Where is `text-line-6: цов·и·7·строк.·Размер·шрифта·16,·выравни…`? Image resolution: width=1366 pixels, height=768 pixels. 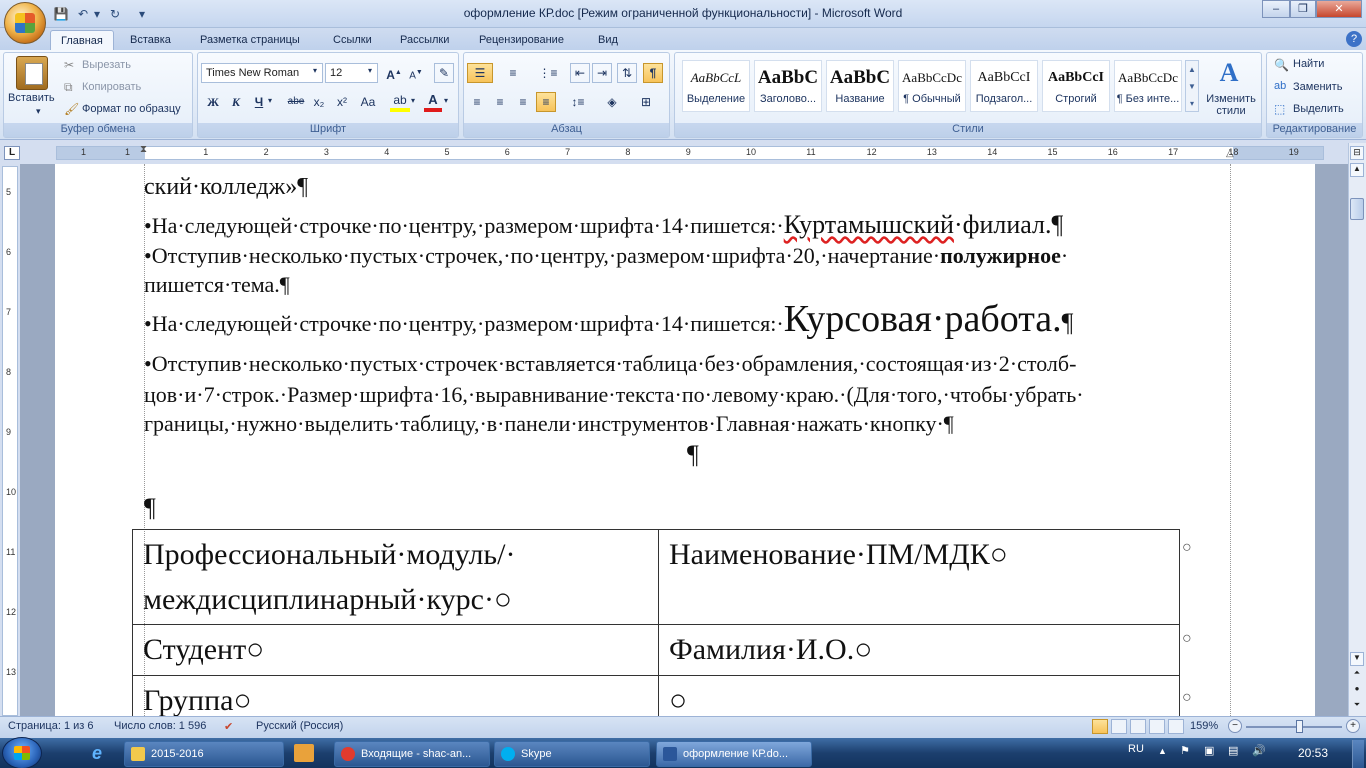 text-line-6: цов·и·7·строк.·Размер·шрифта·16,·выравни… is located at coordinates (614, 395).